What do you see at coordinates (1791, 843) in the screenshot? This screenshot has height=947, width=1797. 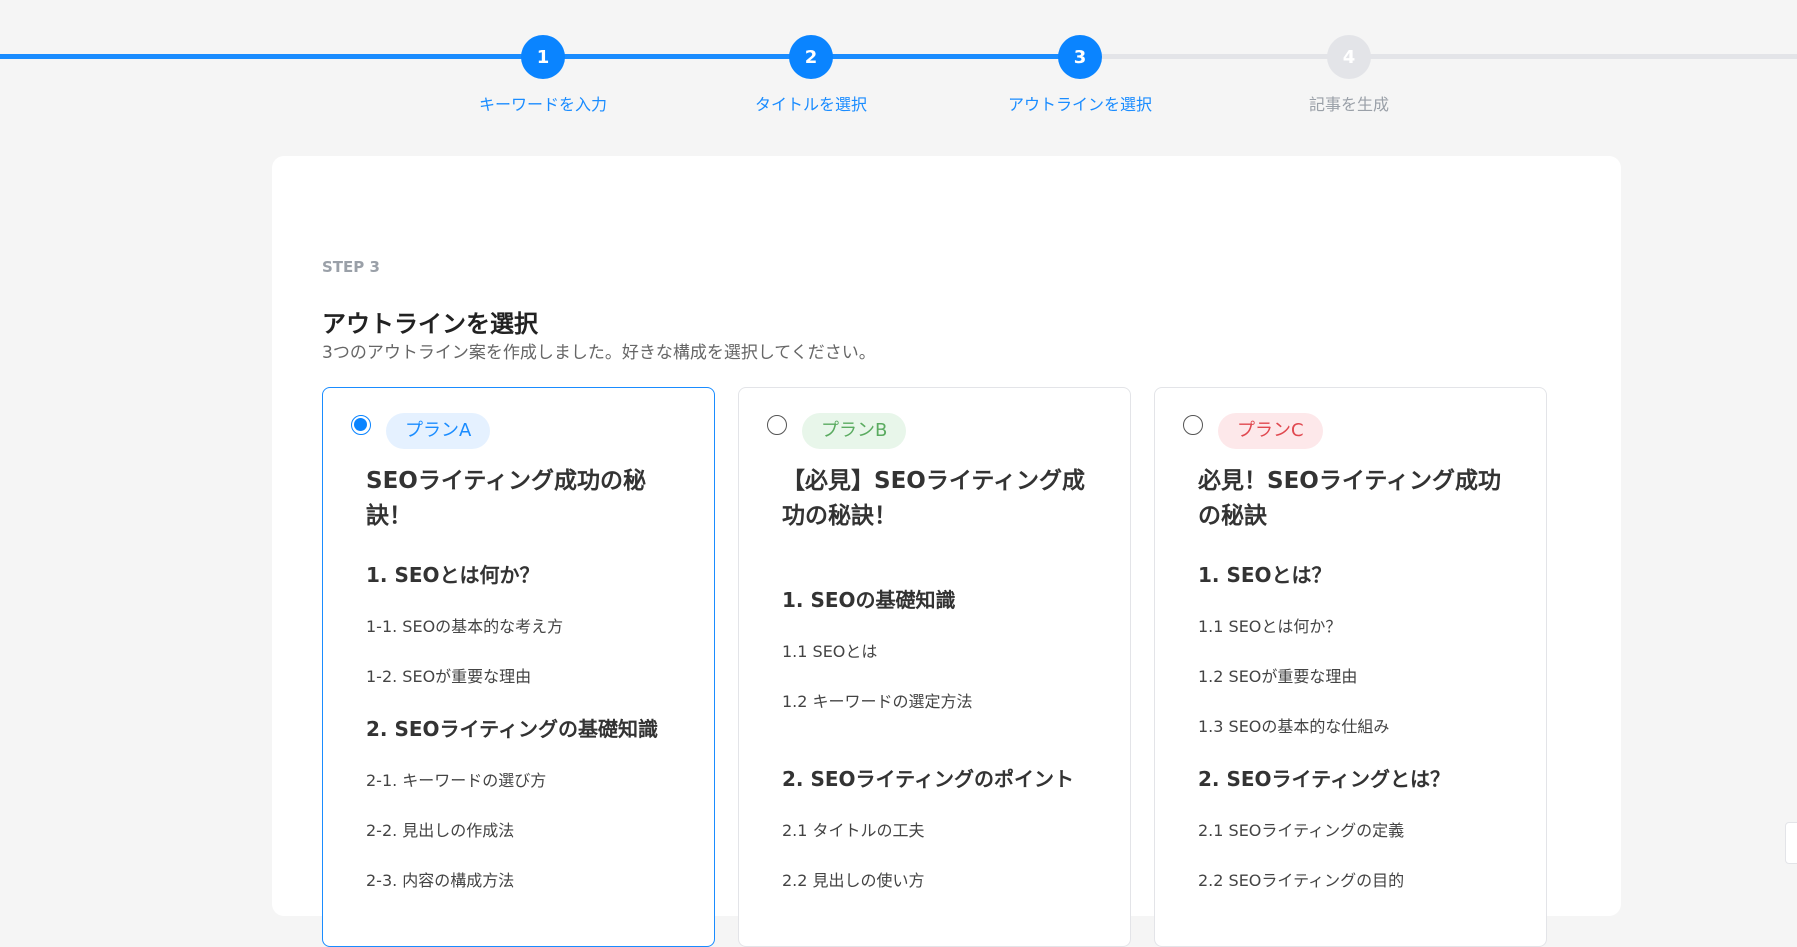 I see `side-scroll-tab` at bounding box center [1791, 843].